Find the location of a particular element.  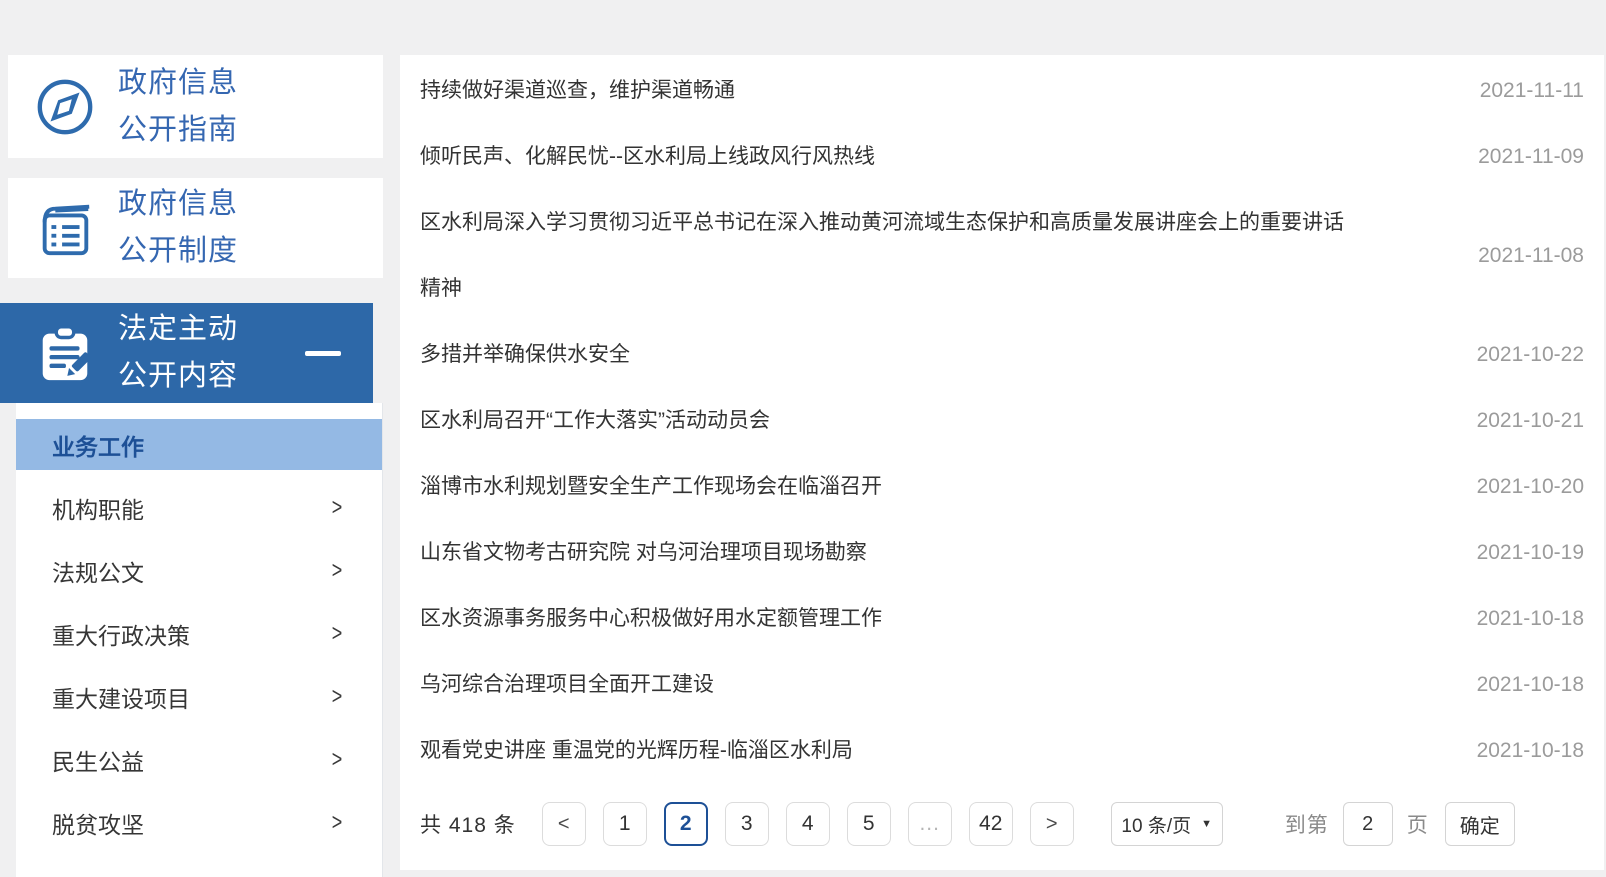

news-date: 2021-10-22 is located at coordinates (1530, 354).